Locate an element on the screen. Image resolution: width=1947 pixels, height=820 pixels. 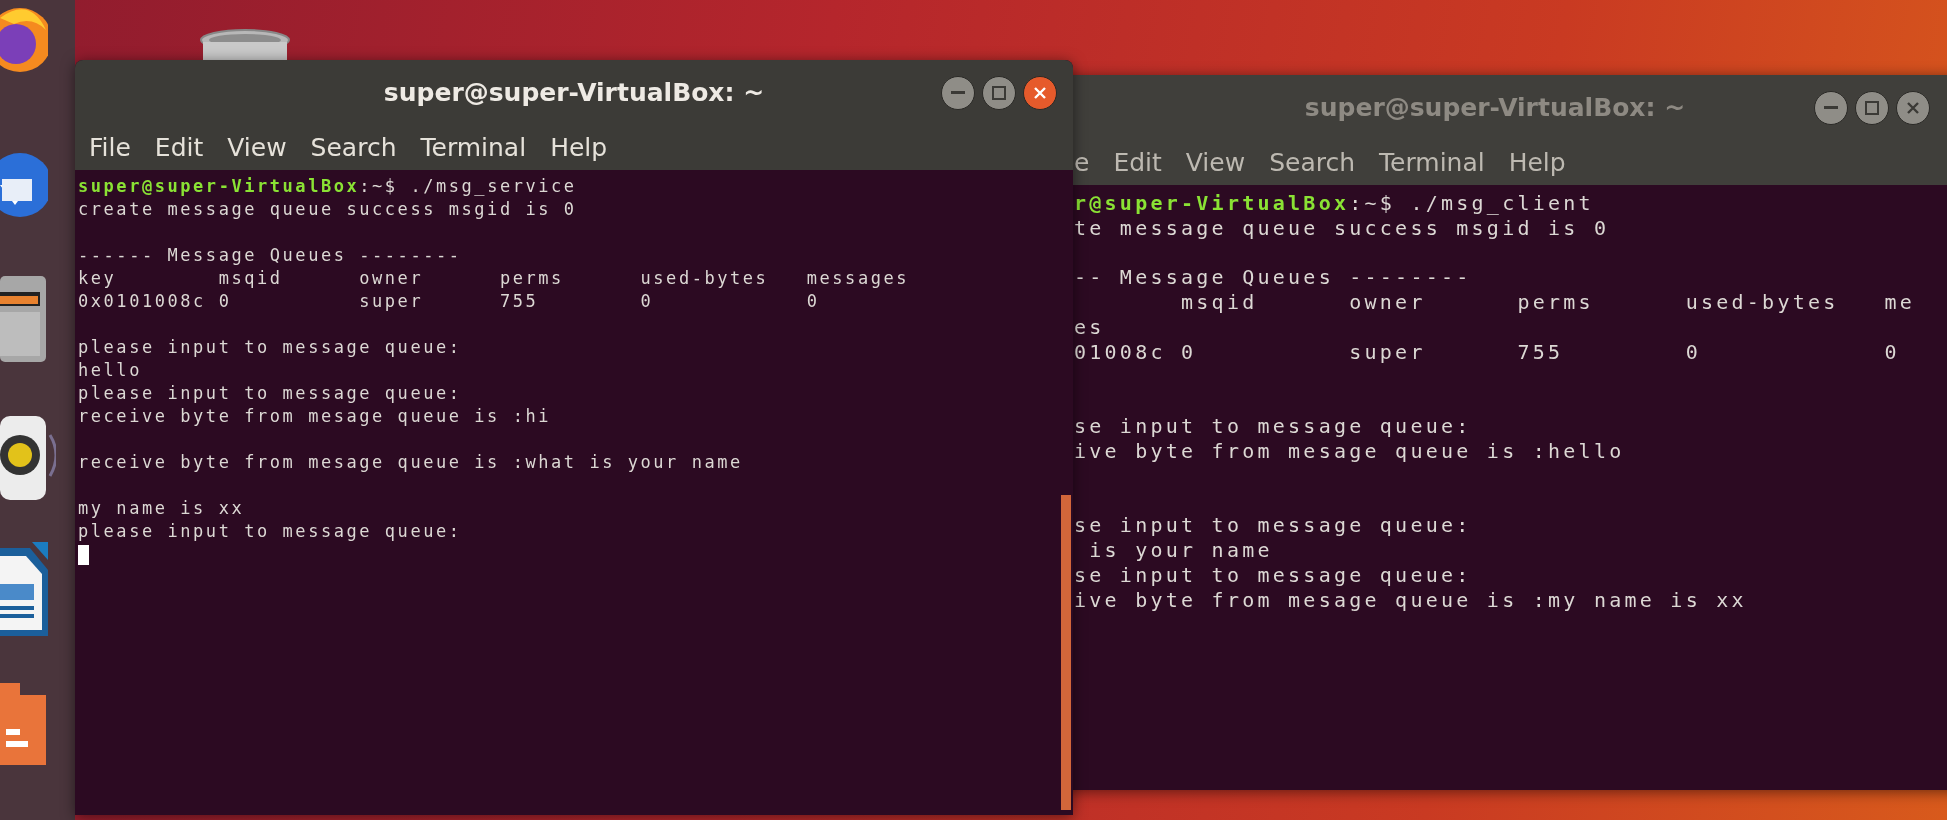
terminal-line: key msqid owner perms used-bytes messages is located at coordinates (494, 278).